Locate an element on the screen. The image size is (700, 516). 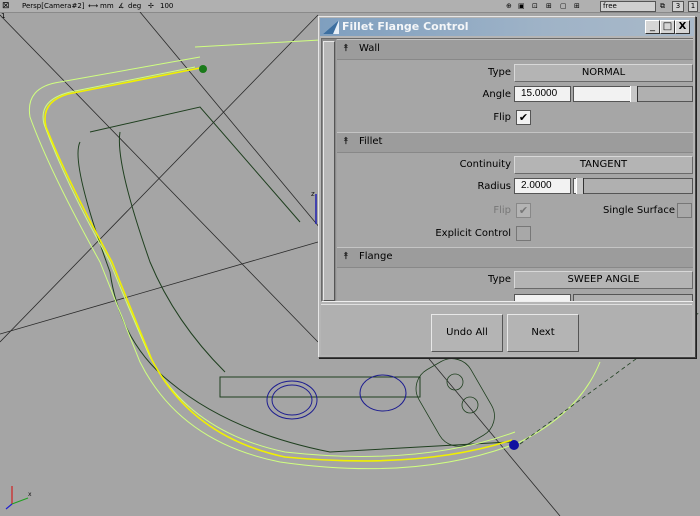
button-circle-inner is located at coordinates (292, 400).